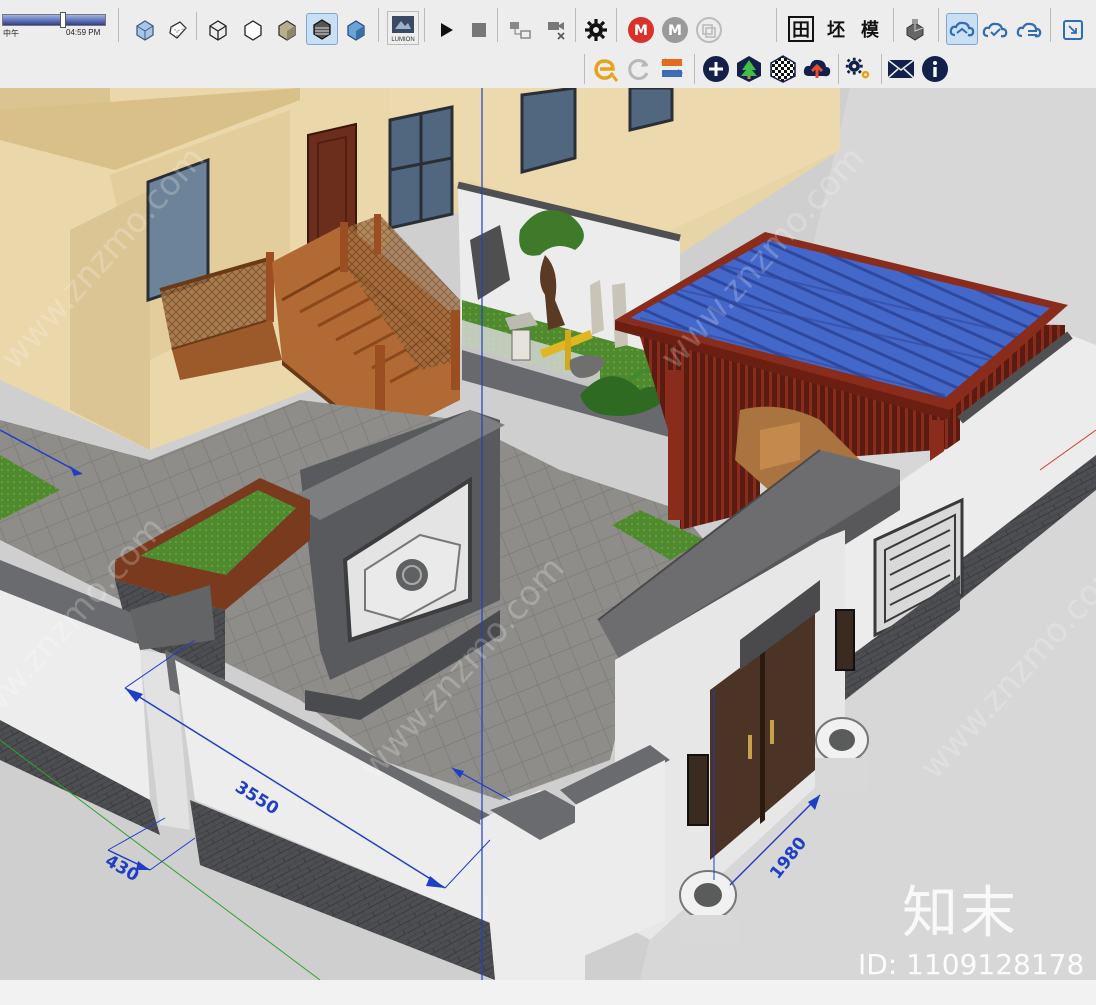  What do you see at coordinates (402, 40) in the screenshot?
I see `lumion-label: LUMION` at bounding box center [402, 40].